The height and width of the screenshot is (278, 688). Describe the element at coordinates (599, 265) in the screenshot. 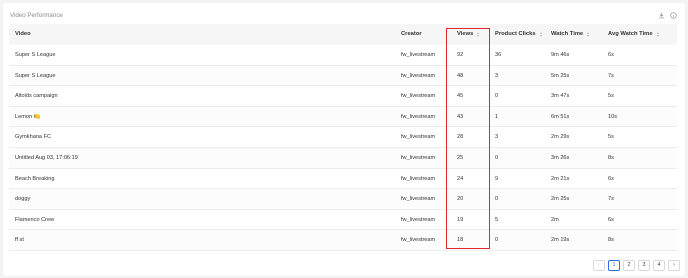

I see `prev-page-button: ‹` at that location.